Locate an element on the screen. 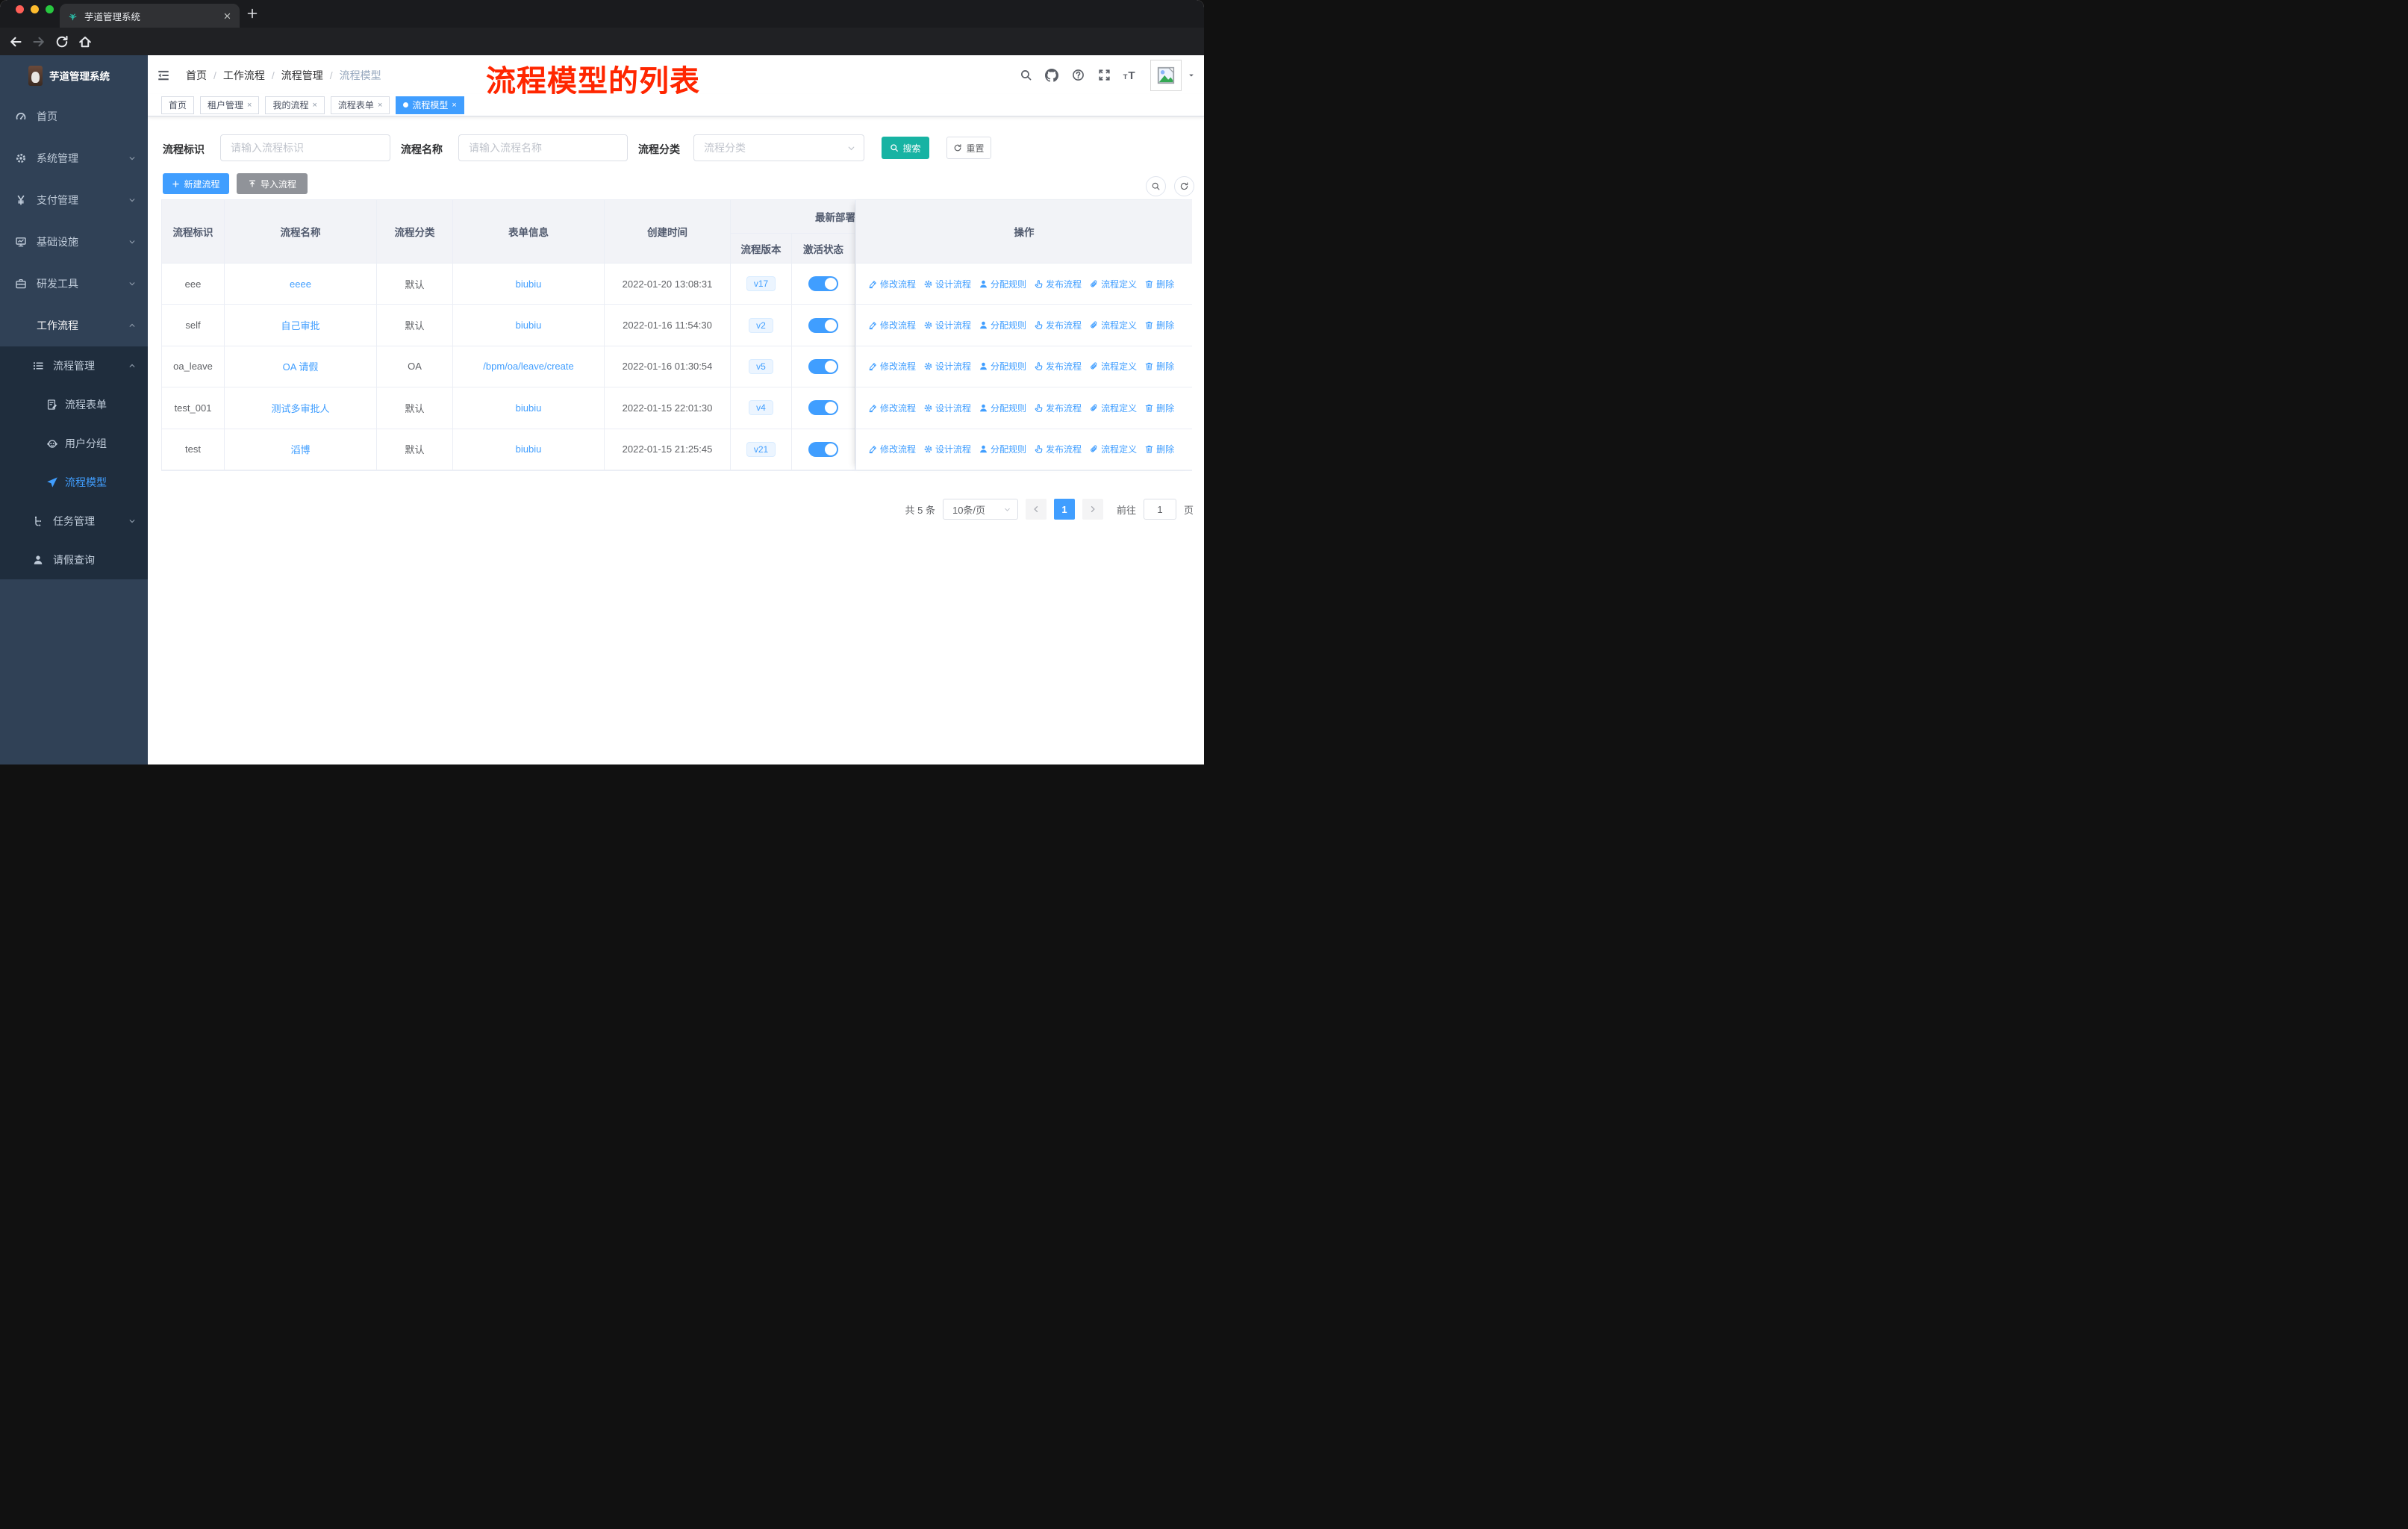  model-name-link: 自己审批 is located at coordinates (300, 325).